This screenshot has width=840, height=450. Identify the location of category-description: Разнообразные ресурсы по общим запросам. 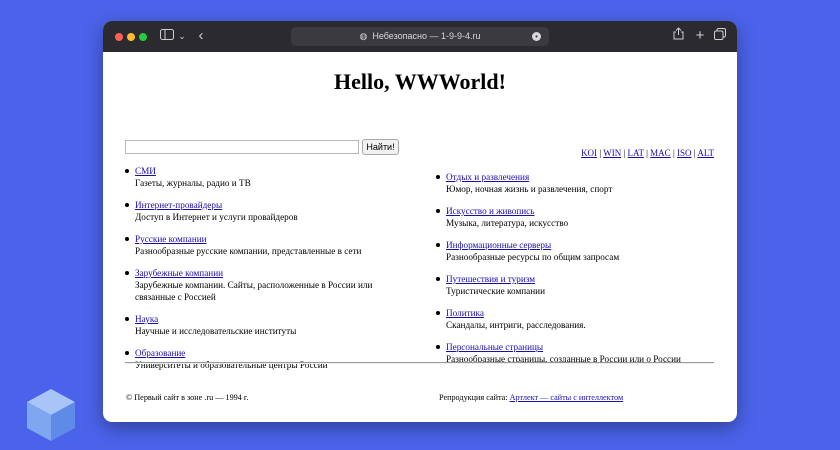
(533, 257).